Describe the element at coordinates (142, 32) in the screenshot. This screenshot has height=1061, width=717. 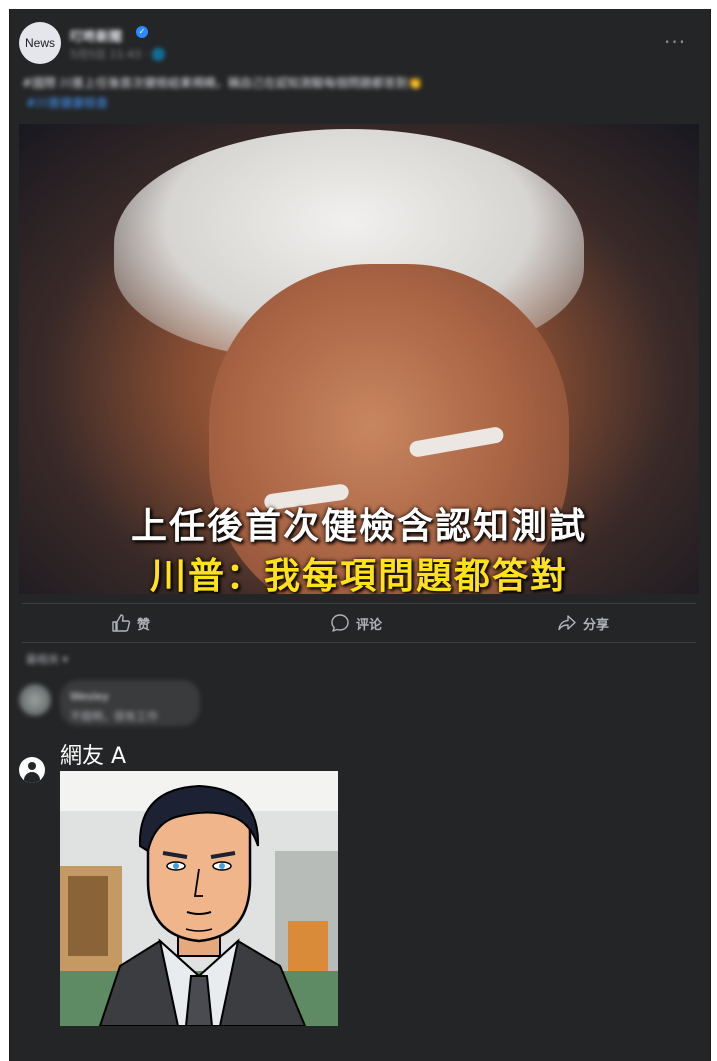
I see `verified-badge-icon: ✓` at that location.